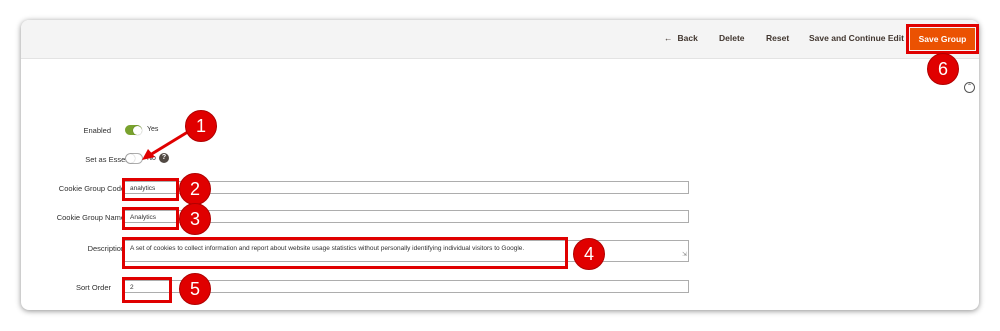 The height and width of the screenshot is (331, 1000). What do you see at coordinates (201, 126) in the screenshot?
I see `annotation-badge-1: 1` at bounding box center [201, 126].